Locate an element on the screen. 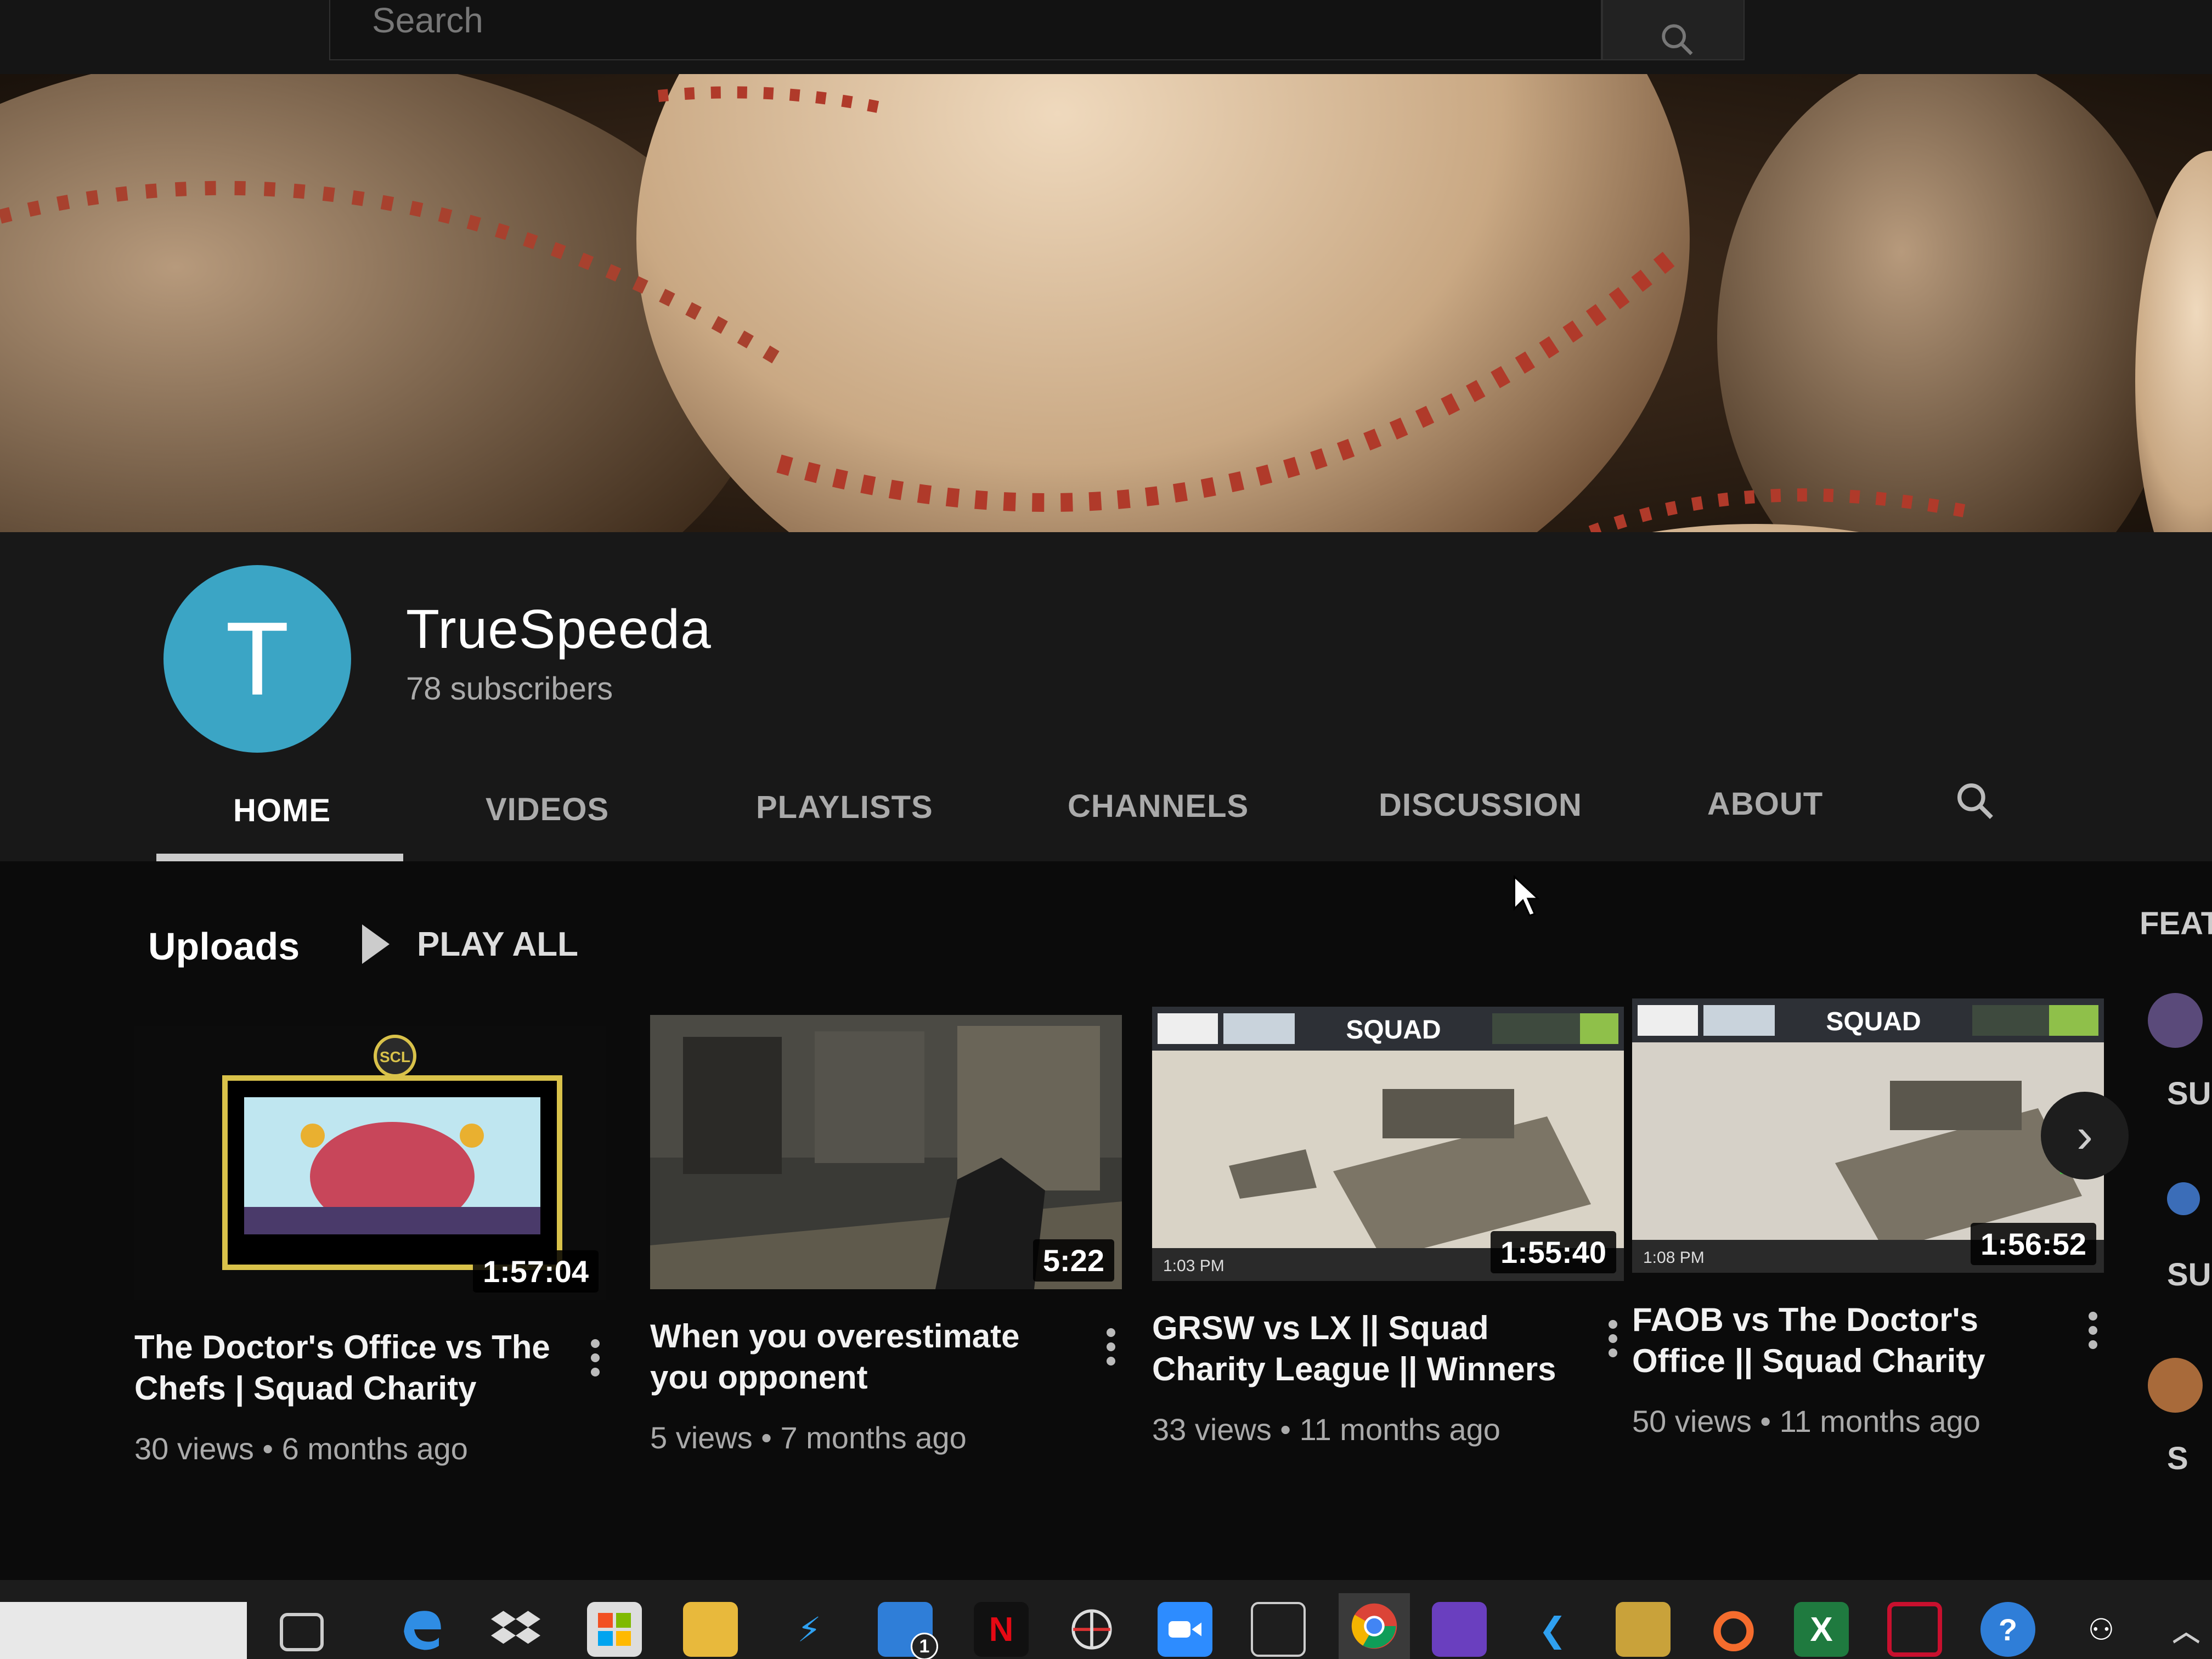 The height and width of the screenshot is (1659, 2212). chevron-up-icon: ︿ is located at coordinates (2186, 1630).